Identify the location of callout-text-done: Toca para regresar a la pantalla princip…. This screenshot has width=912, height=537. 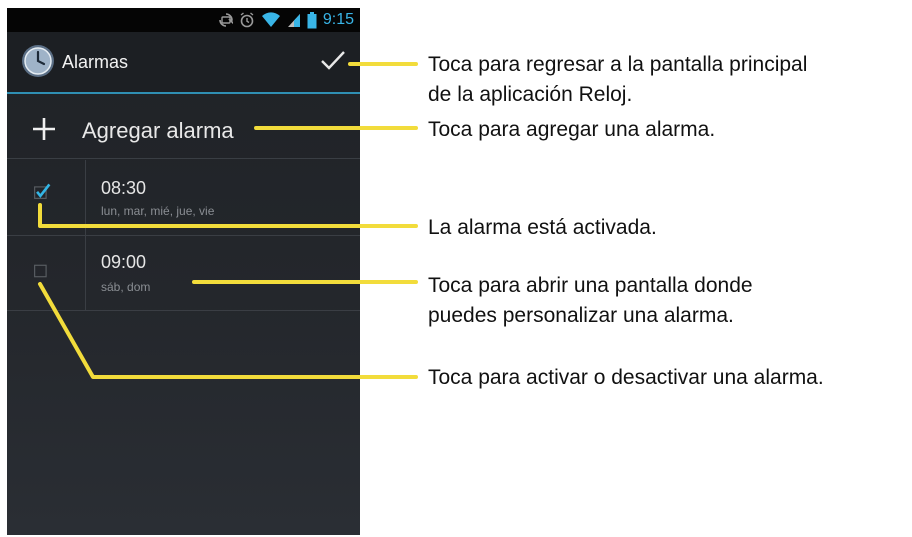
(618, 79).